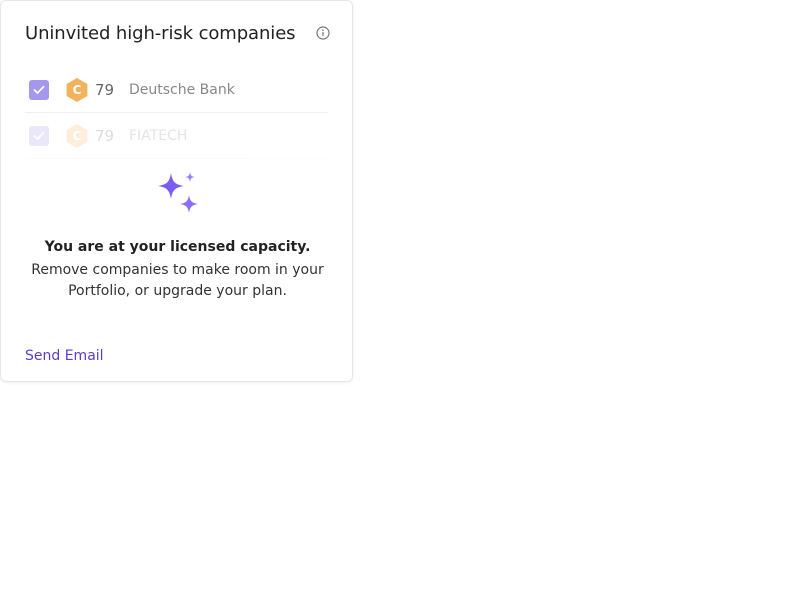  What do you see at coordinates (323, 33) in the screenshot?
I see `info-icon` at bounding box center [323, 33].